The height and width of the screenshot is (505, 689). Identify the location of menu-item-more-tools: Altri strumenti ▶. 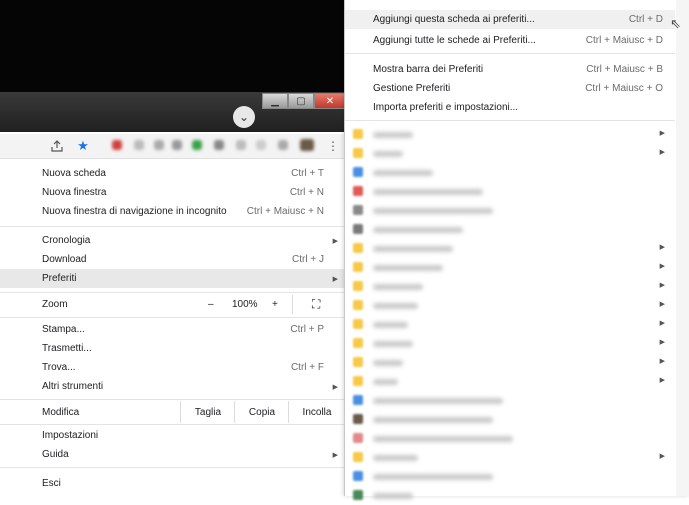
(172, 386).